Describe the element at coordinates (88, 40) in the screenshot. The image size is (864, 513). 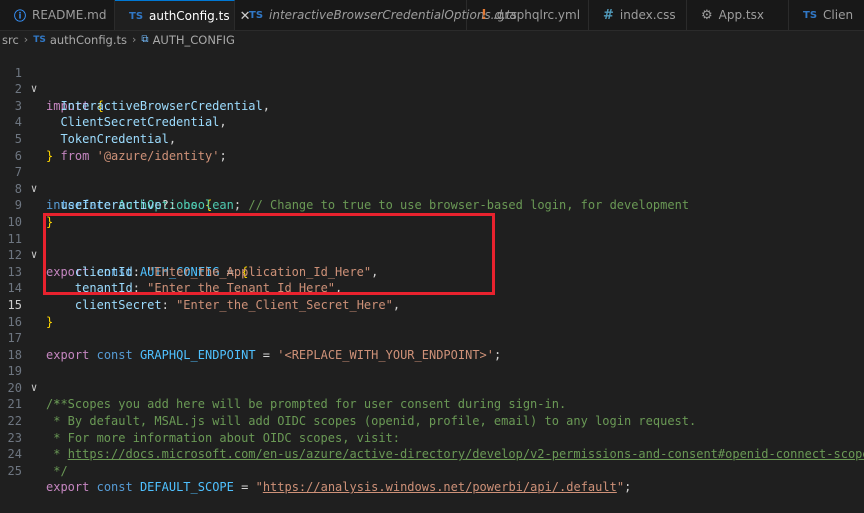
I see `breadcrumb-file: authConfig.ts` at that location.